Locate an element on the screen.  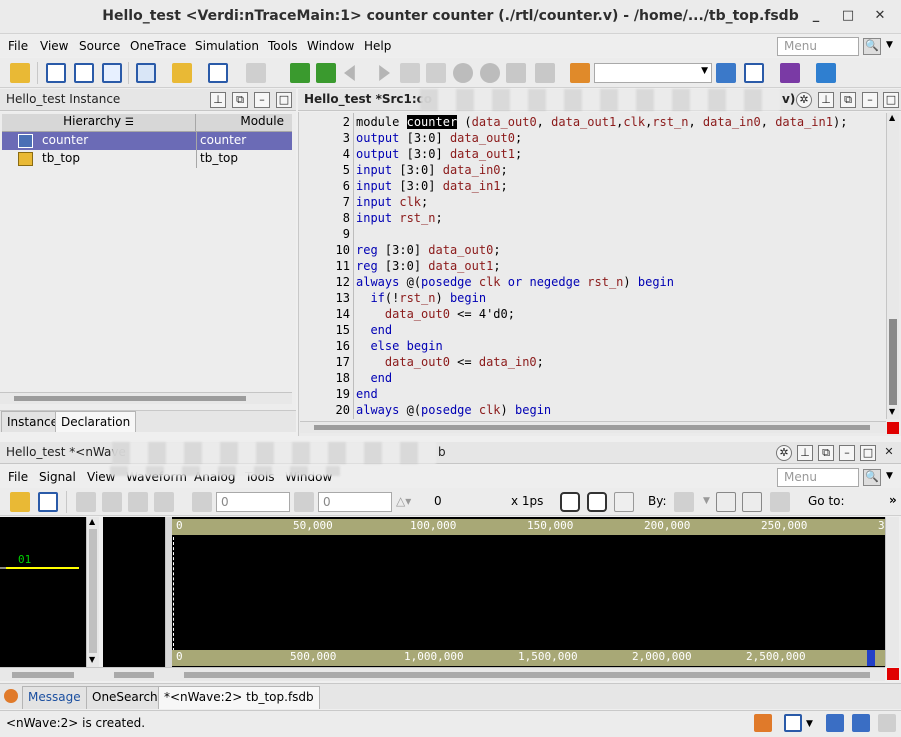
document-icon is located at coordinates (256, 73).